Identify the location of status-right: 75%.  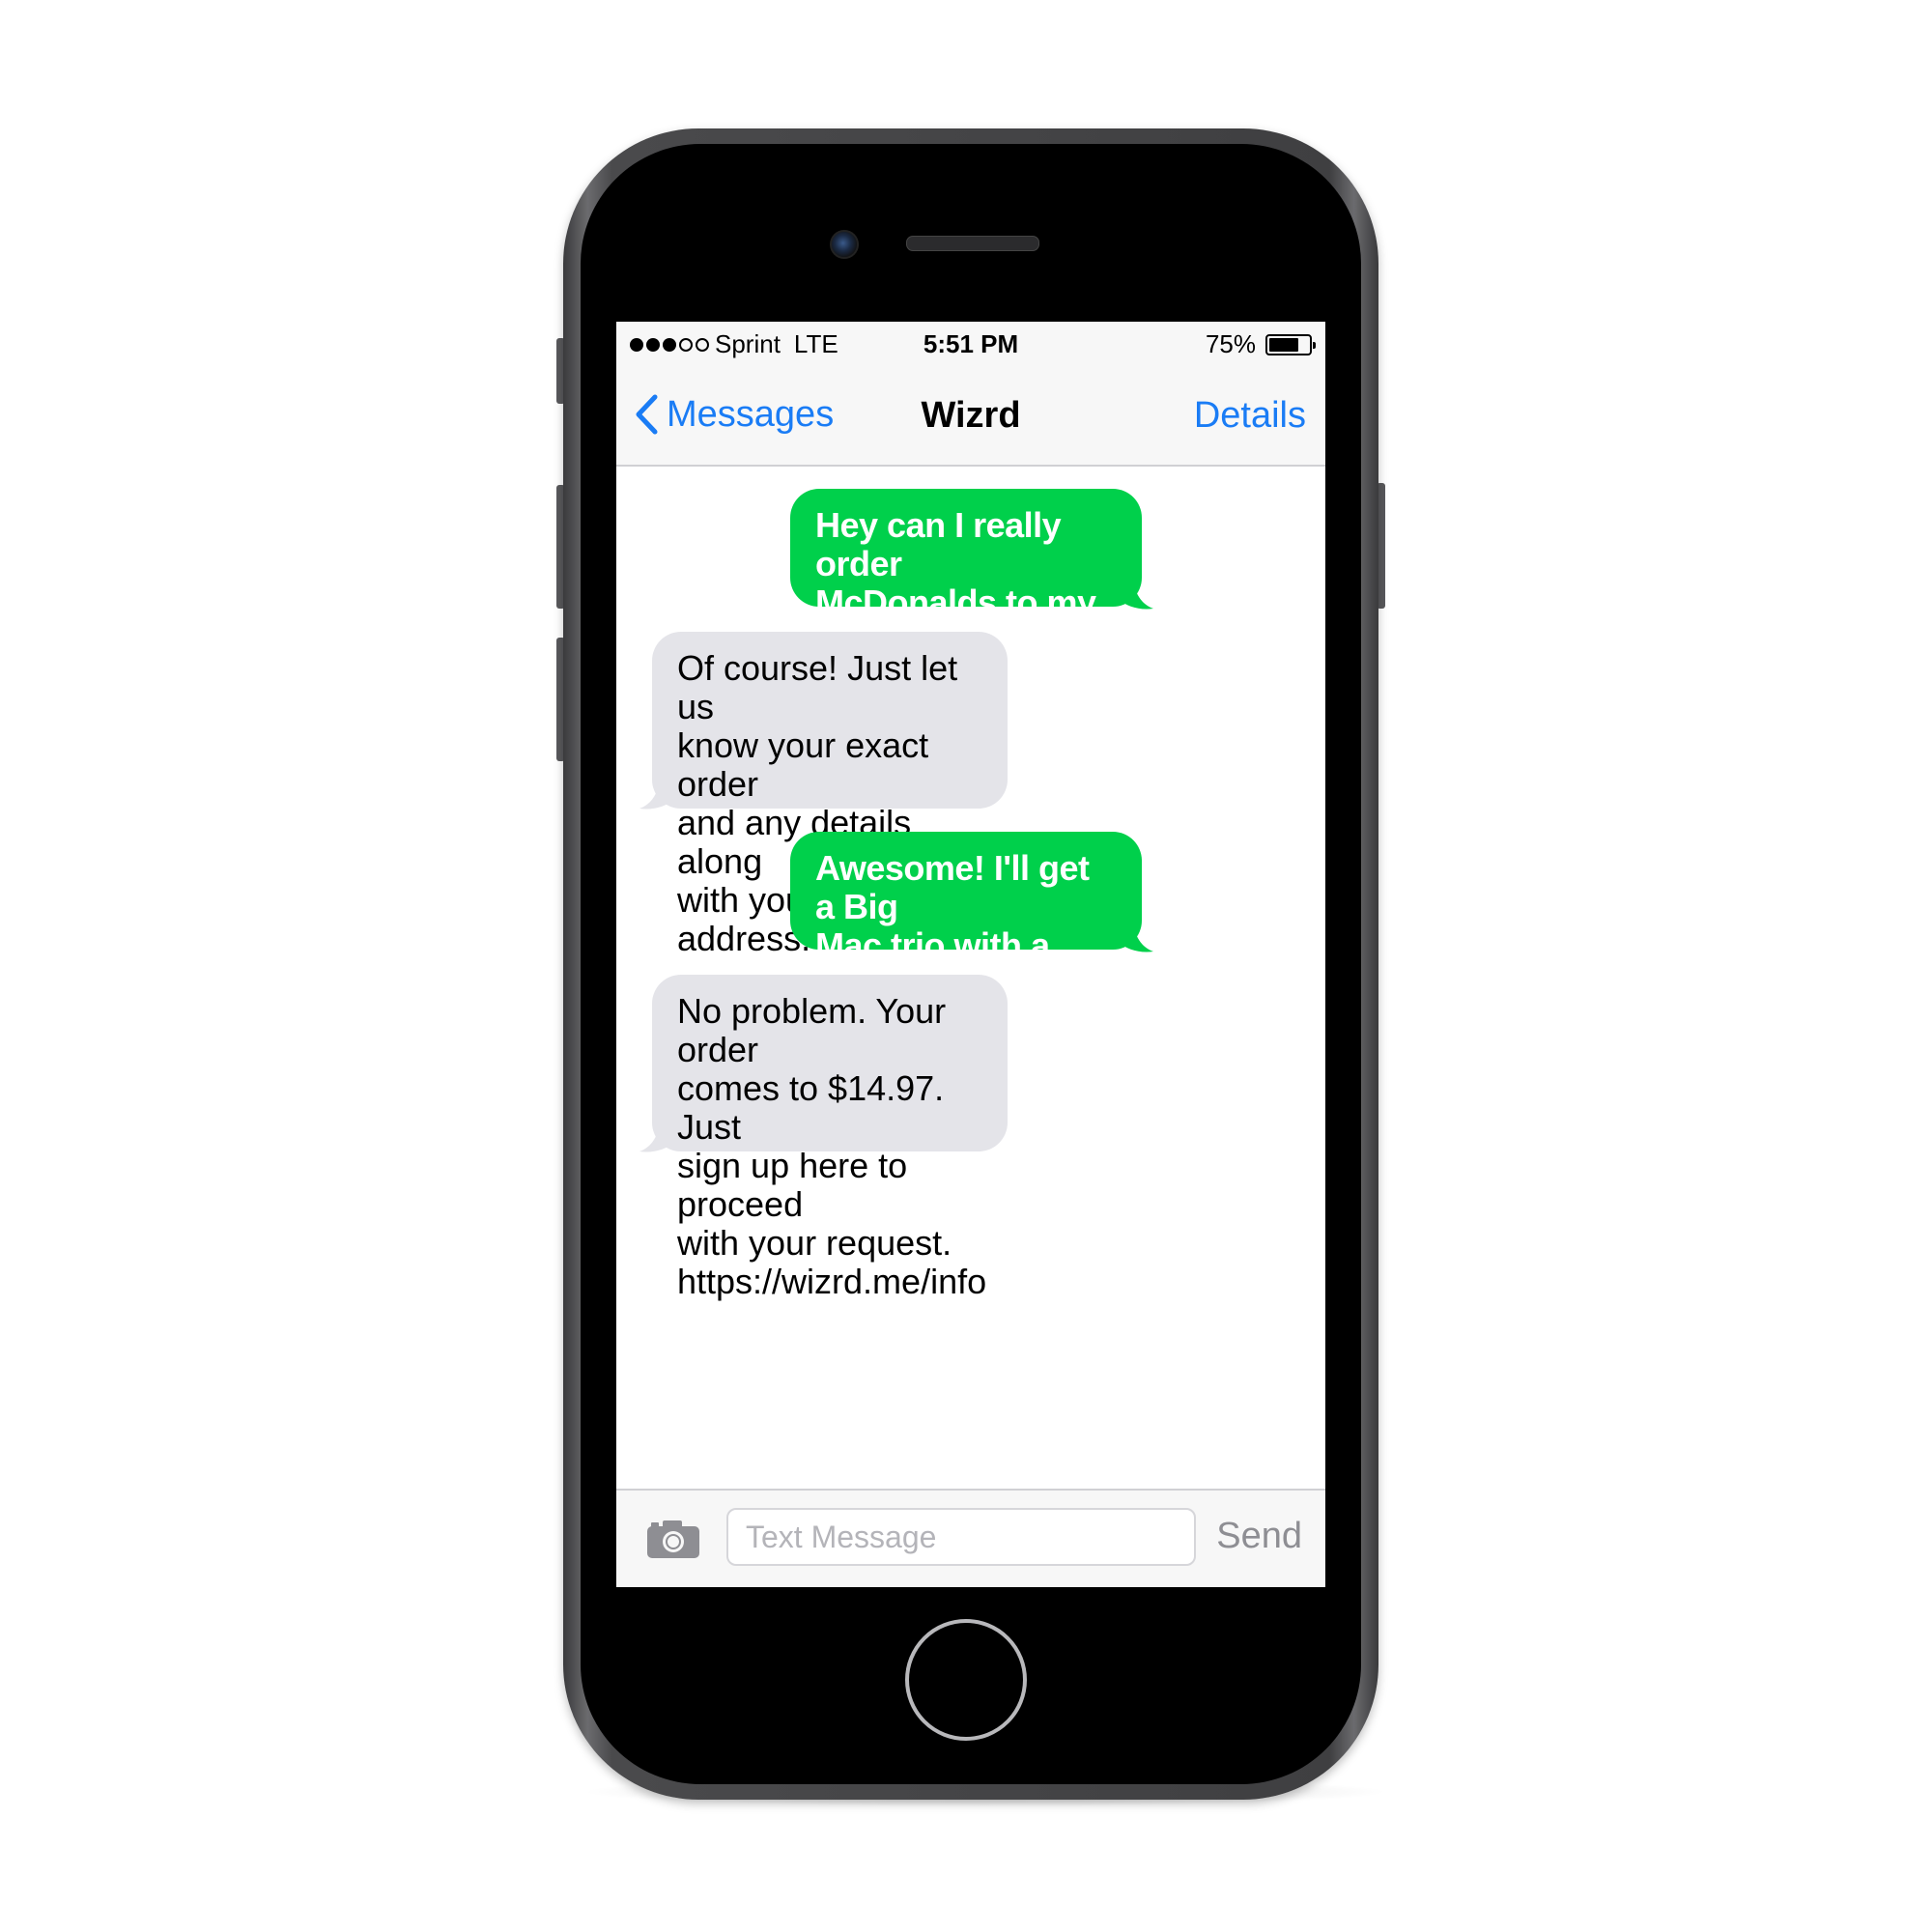
(1260, 344).